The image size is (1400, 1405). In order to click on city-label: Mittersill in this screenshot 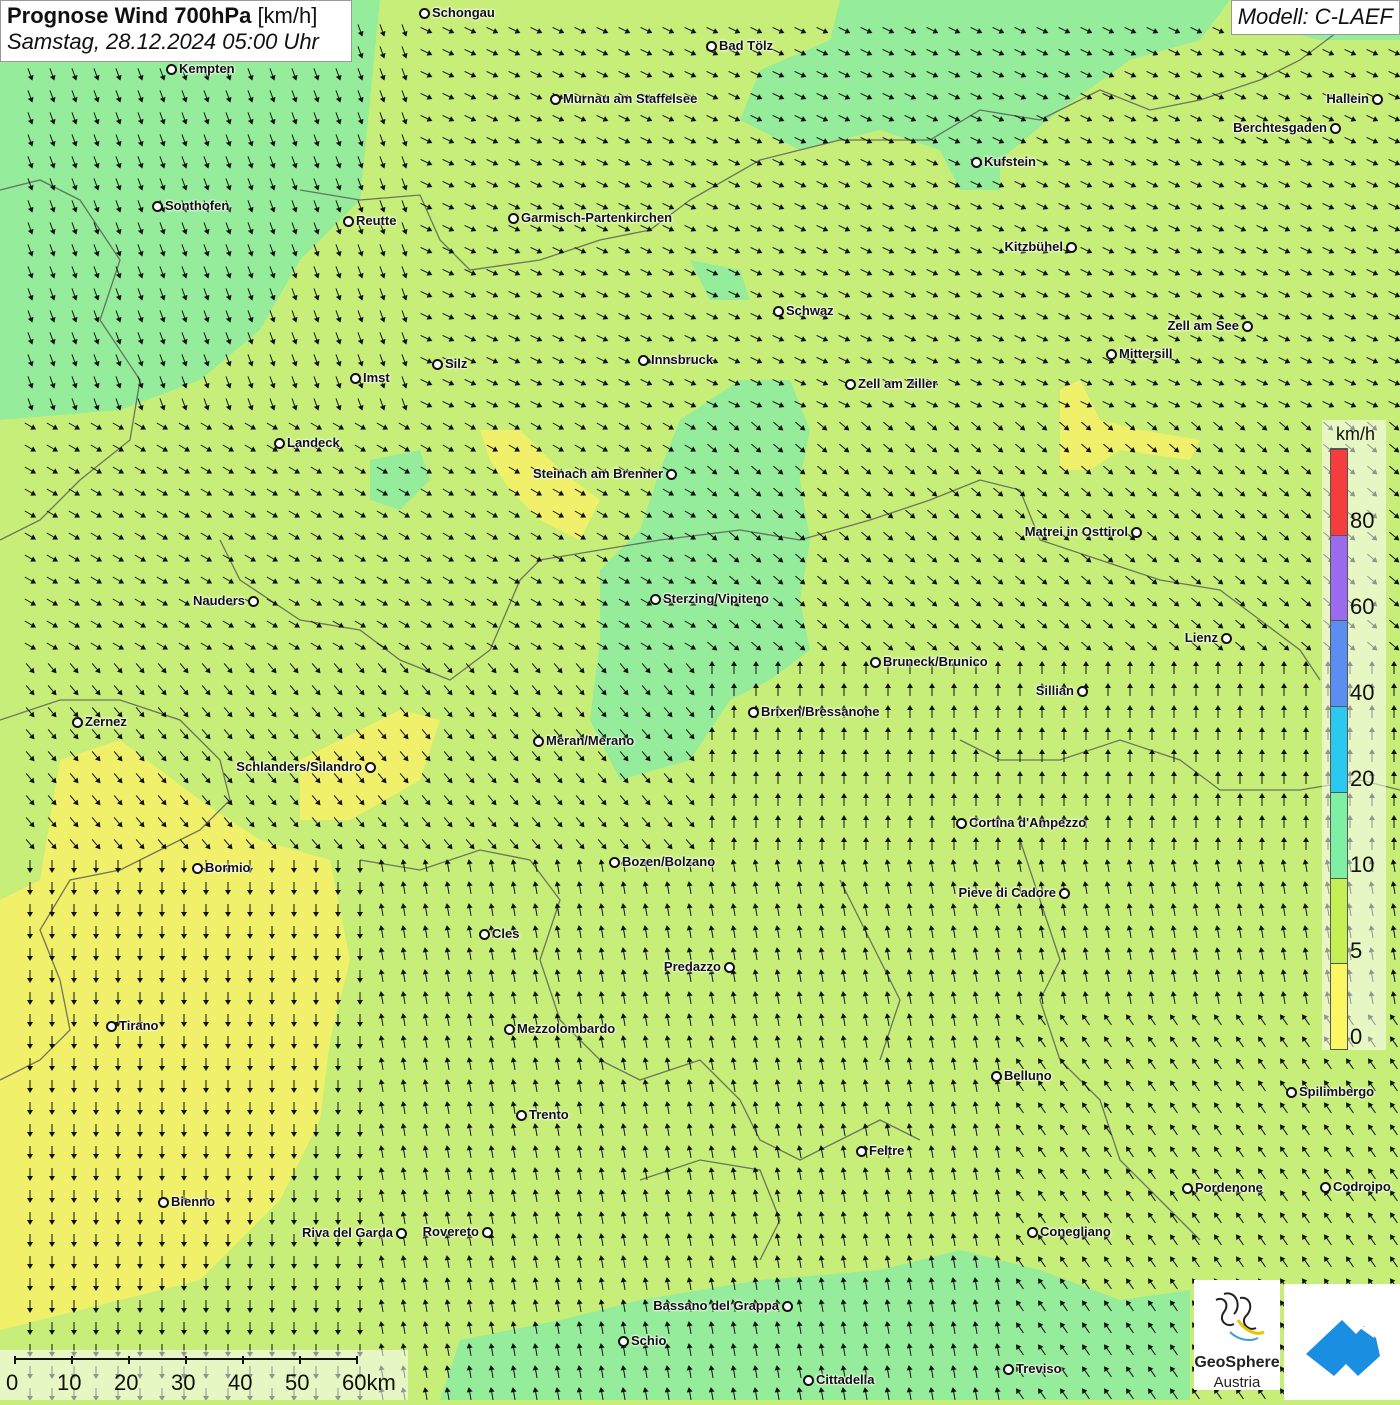, I will do `click(1146, 353)`.